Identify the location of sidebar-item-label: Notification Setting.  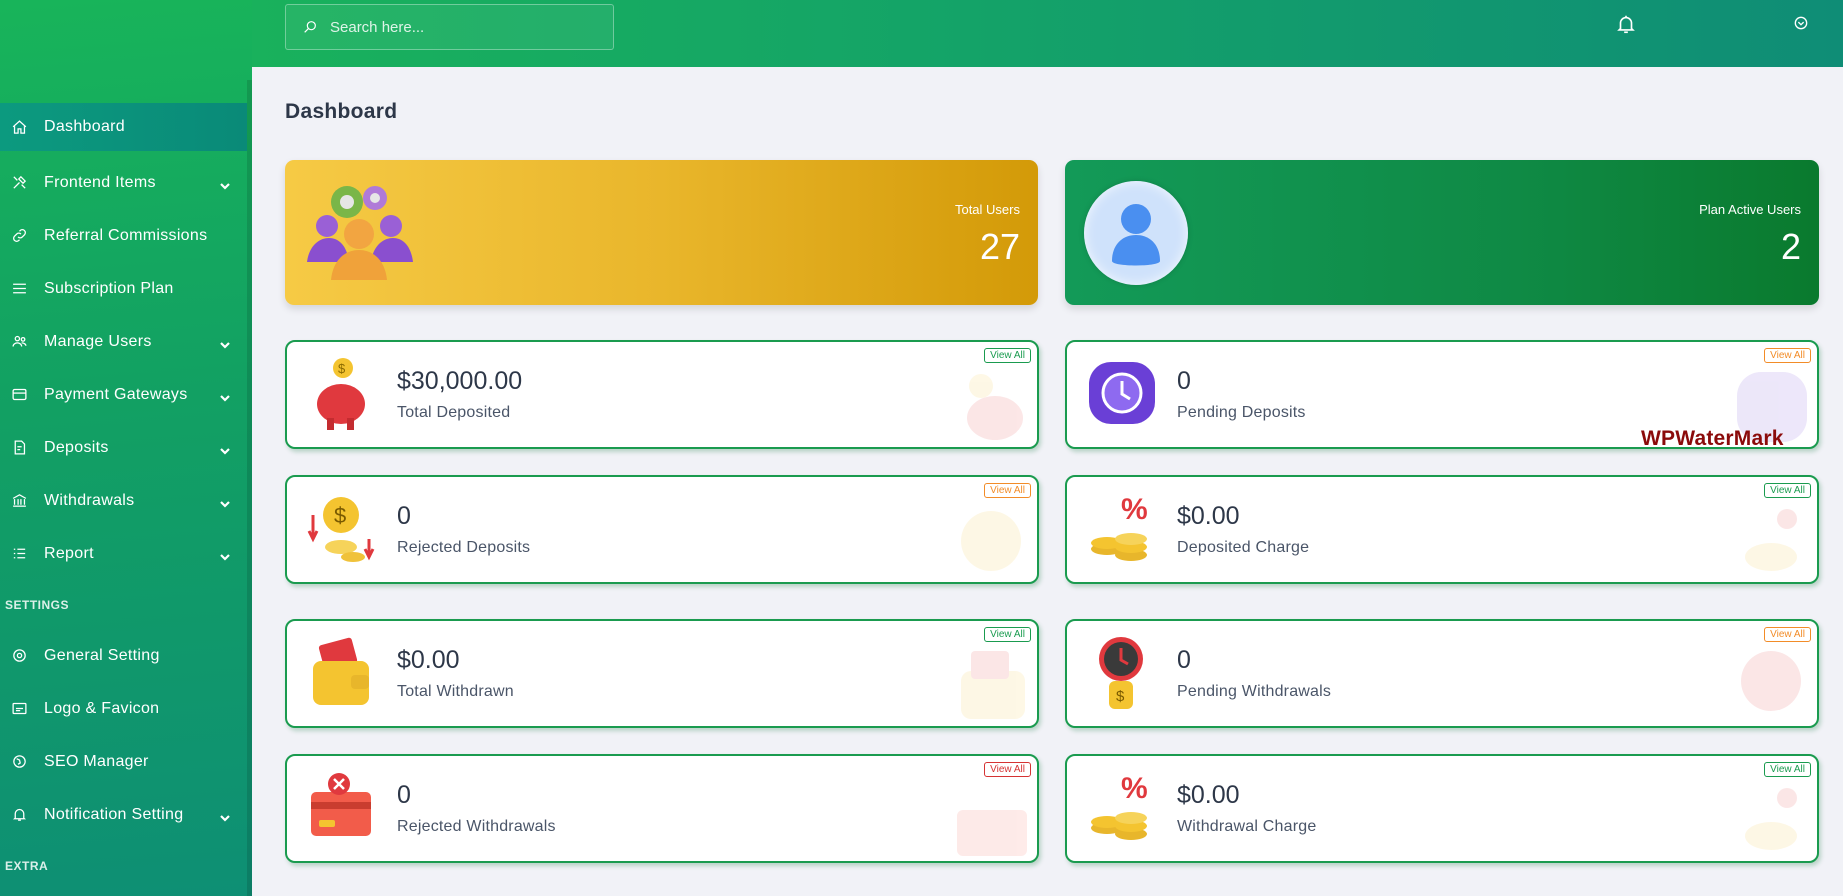
(114, 814).